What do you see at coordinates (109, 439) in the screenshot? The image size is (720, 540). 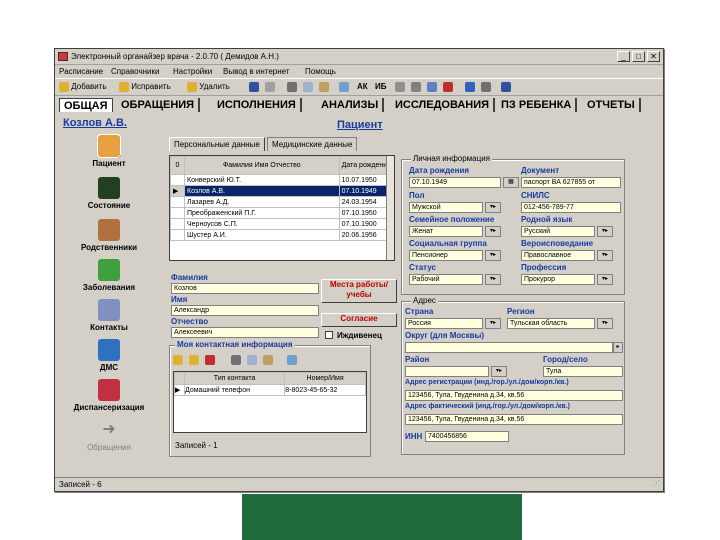 I see `nav-visits: ➜ Обращения` at bounding box center [109, 439].